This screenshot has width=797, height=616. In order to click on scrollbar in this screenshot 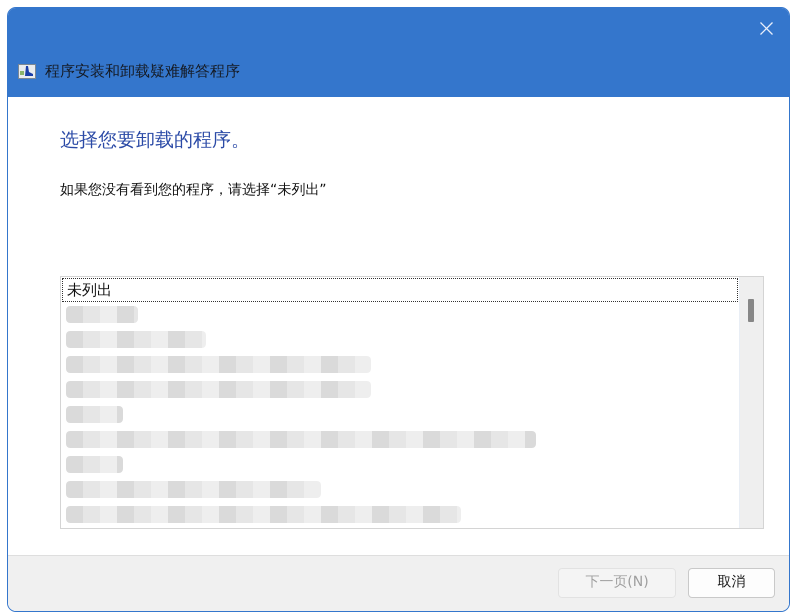, I will do `click(751, 402)`.